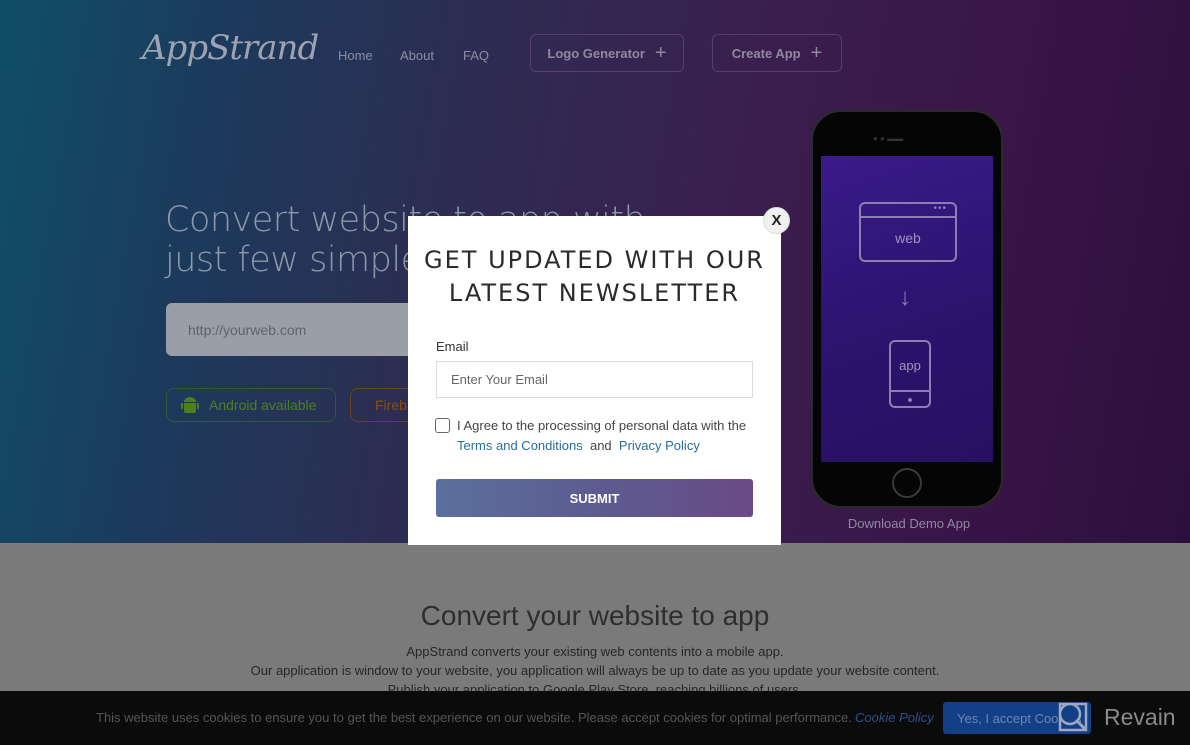  I want to click on revain-logo-icon, so click(1073, 717).